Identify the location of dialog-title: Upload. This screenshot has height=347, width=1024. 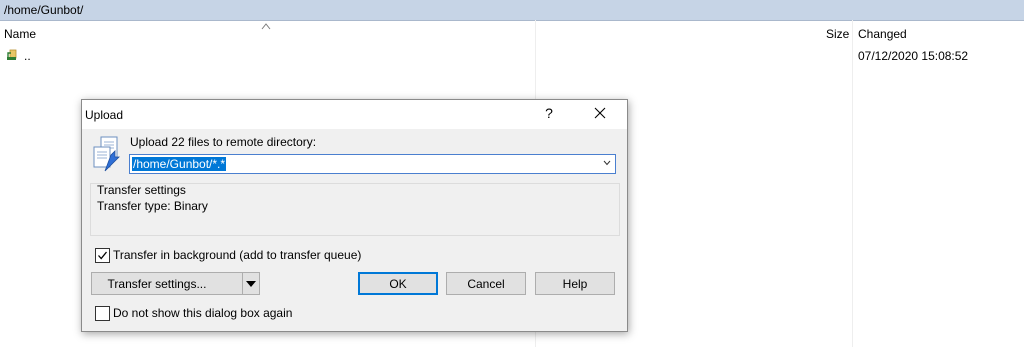
(104, 115).